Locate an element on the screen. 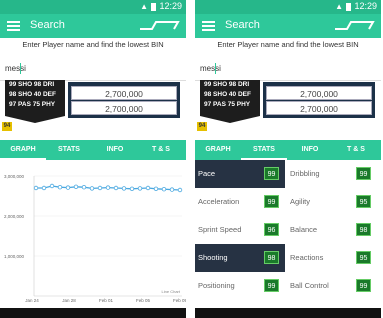 This screenshot has height=318, width=383. stat-cell: Reactions 95 is located at coordinates (332, 258).